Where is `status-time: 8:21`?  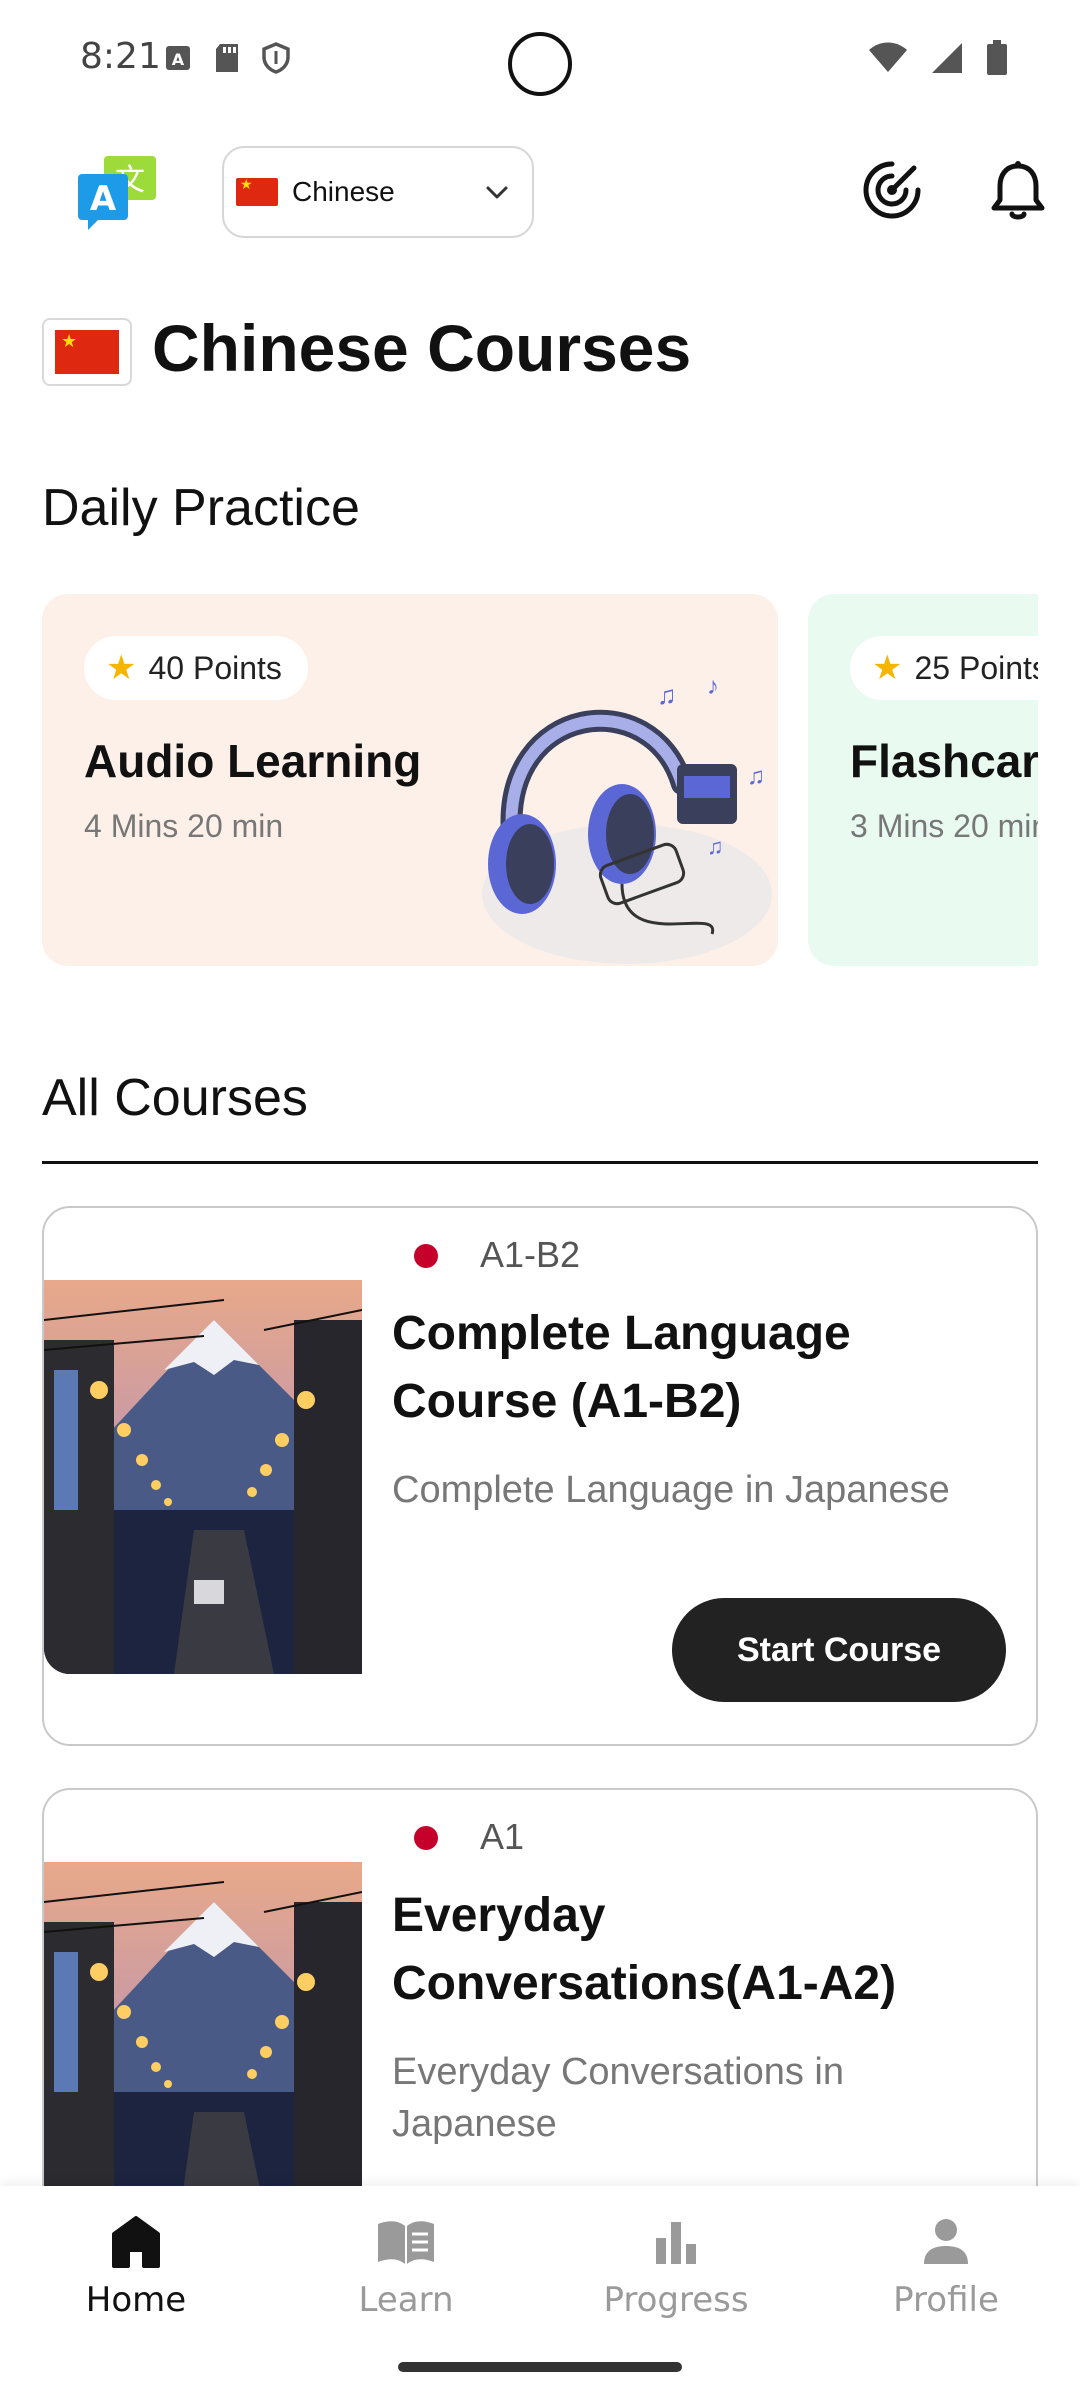
status-time: 8:21 is located at coordinates (120, 56).